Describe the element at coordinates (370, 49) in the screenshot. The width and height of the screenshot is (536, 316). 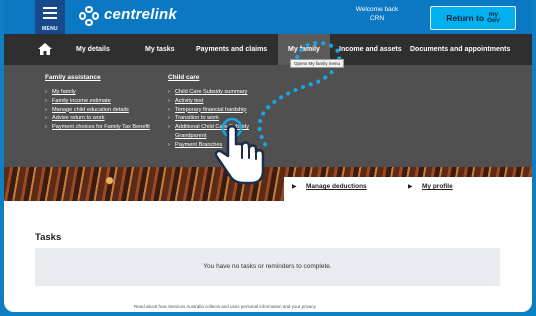
I see `nav-item-income-and-assets: Income and assets` at that location.